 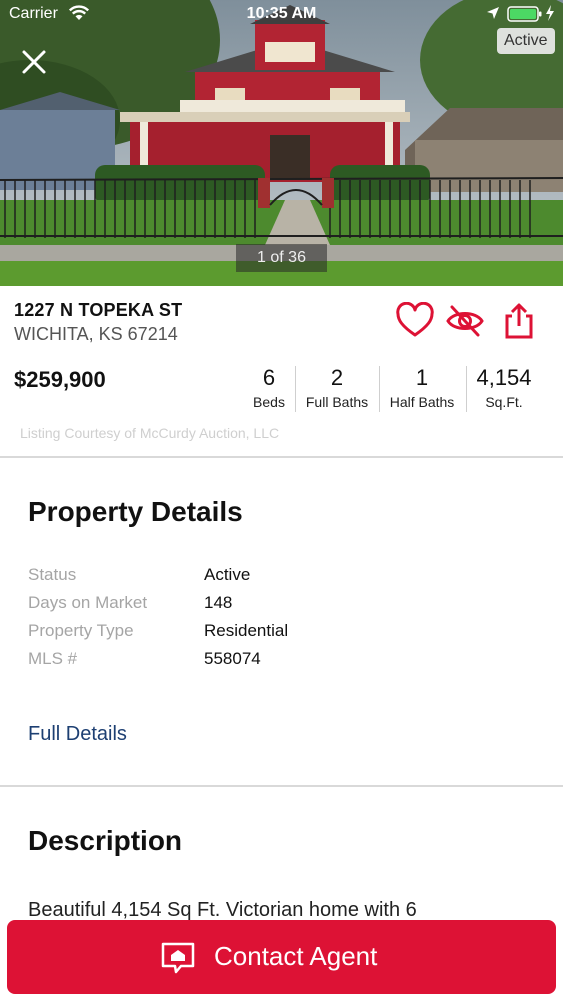 What do you see at coordinates (504, 402) in the screenshot?
I see `stat-label: Sq.Ft.` at bounding box center [504, 402].